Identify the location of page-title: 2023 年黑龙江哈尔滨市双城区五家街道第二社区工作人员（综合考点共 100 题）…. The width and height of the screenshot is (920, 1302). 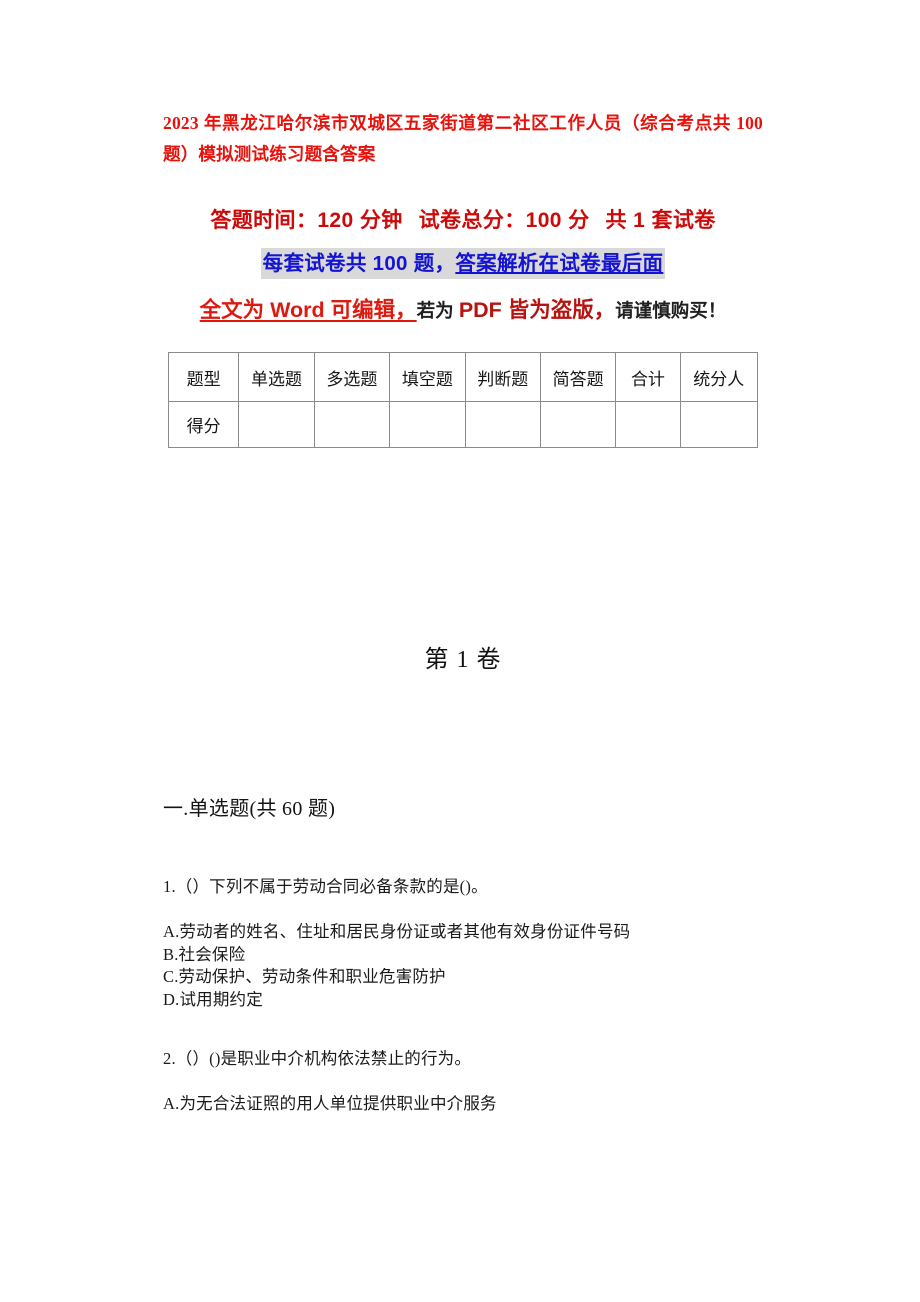
(463, 85).